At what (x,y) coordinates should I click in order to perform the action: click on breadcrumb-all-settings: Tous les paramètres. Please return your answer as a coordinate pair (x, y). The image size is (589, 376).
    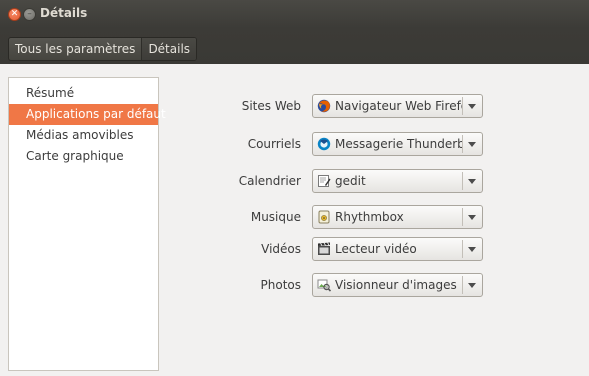
    Looking at the image, I should click on (75, 49).